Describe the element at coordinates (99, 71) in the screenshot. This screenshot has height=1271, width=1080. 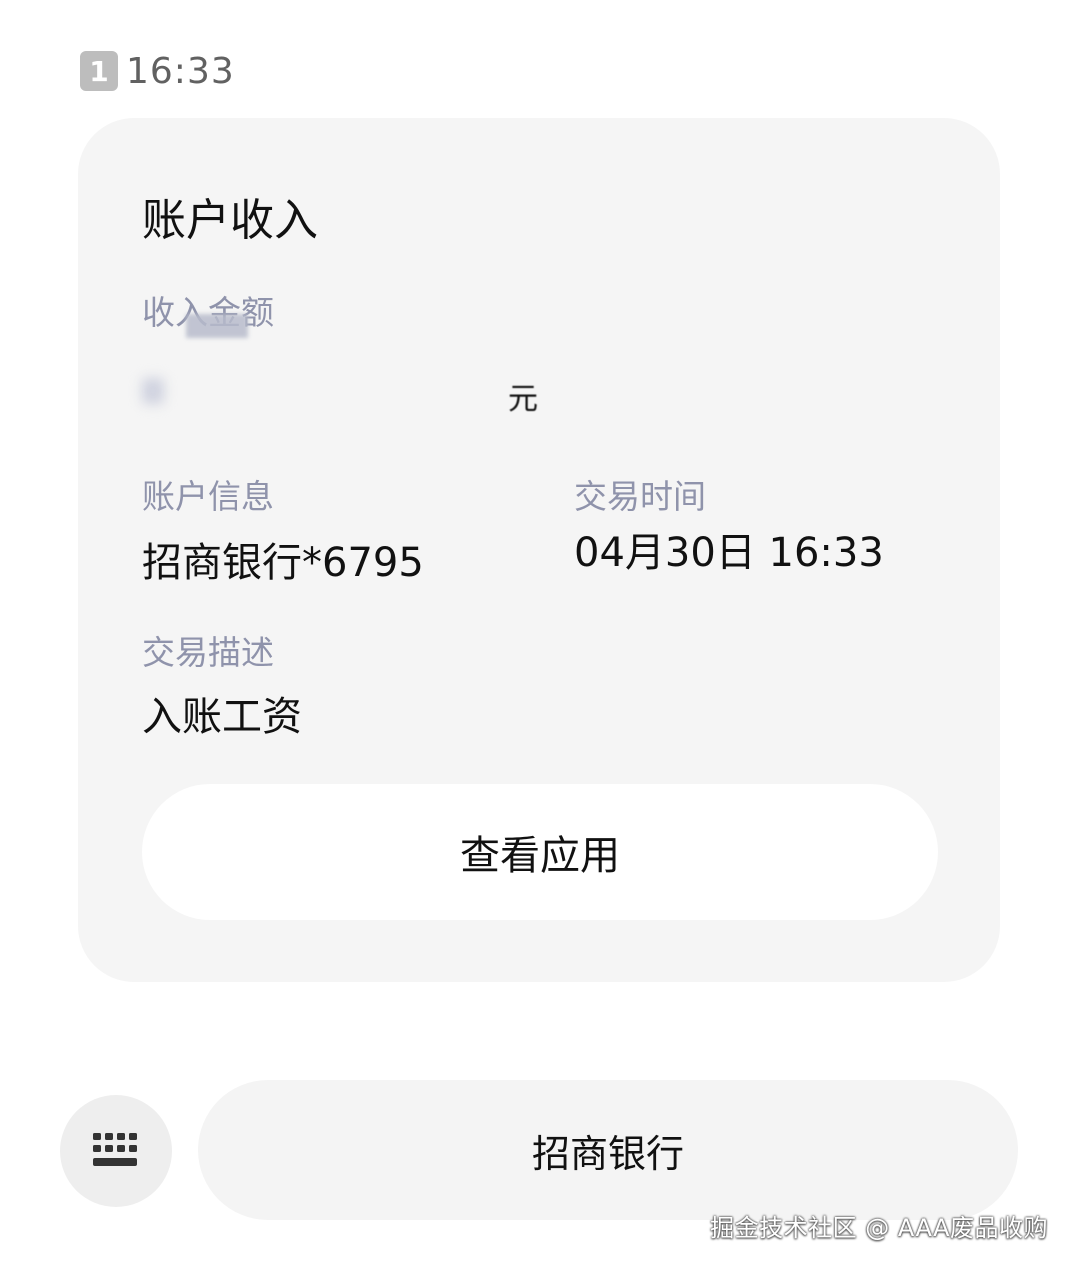
I see `sim-card-icon: 1` at that location.